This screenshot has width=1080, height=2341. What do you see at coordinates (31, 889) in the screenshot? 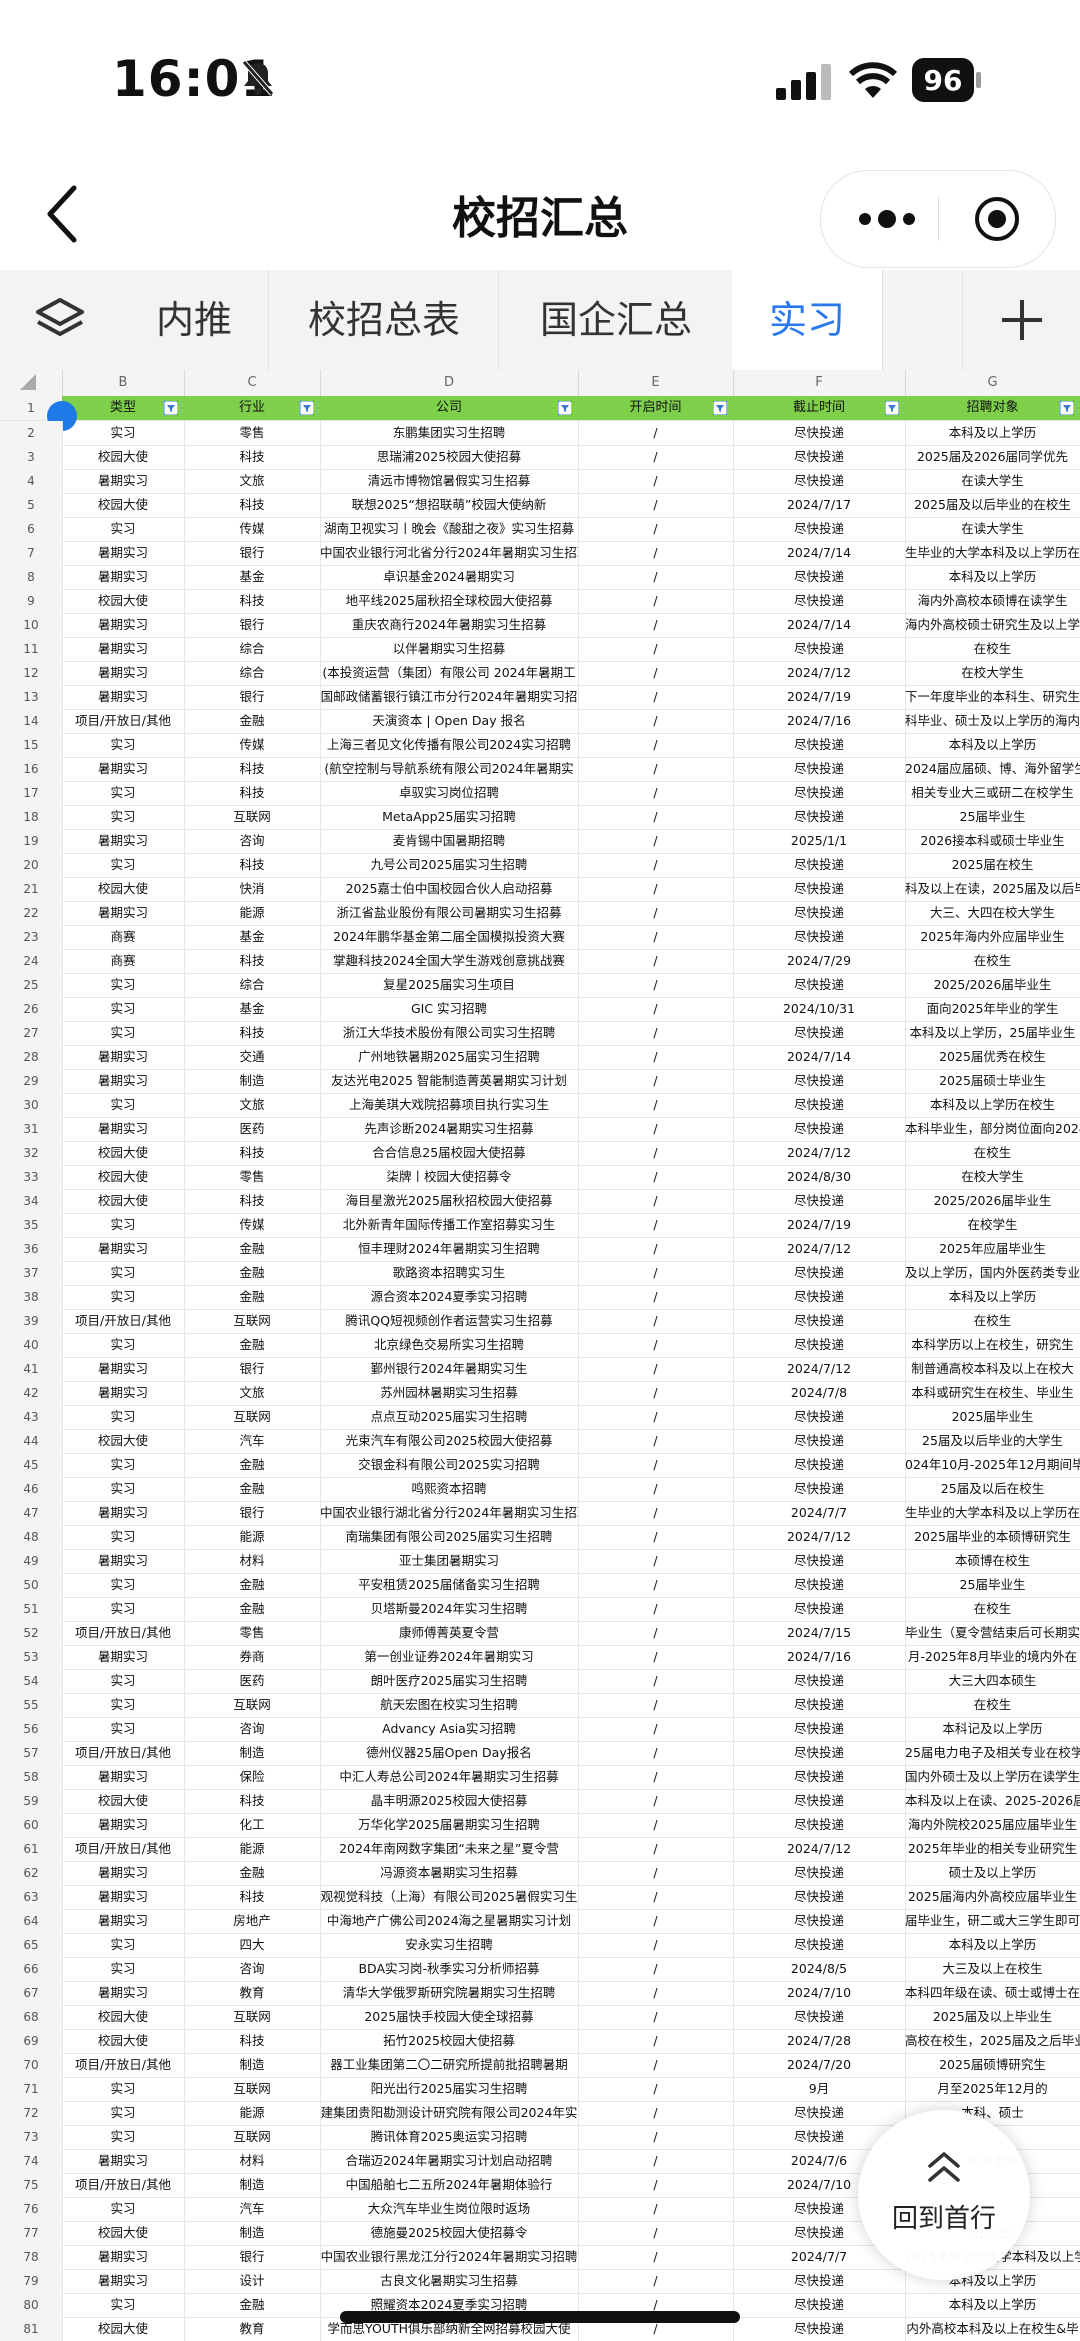
I see `row-number: 21` at bounding box center [31, 889].